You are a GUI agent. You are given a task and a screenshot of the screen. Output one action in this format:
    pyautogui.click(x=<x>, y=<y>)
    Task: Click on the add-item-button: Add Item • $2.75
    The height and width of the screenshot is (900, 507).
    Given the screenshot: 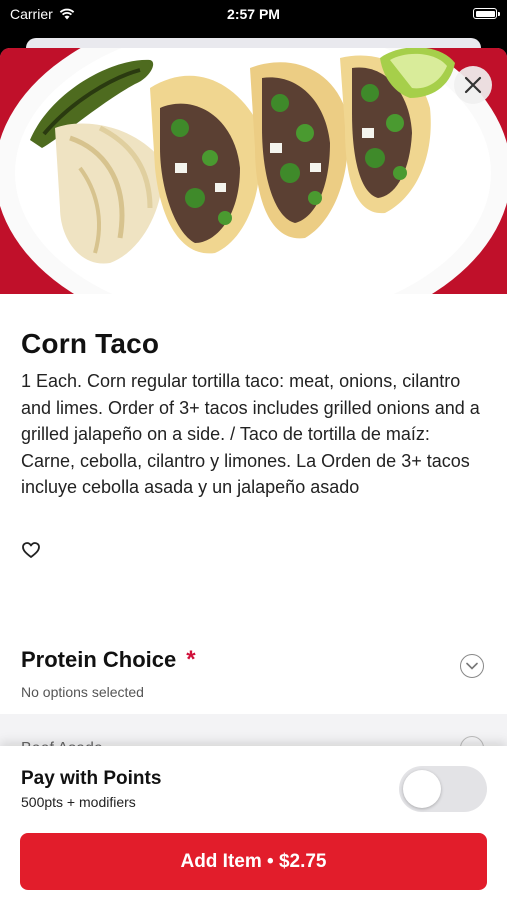 What is the action you would take?
    pyautogui.click(x=253, y=861)
    